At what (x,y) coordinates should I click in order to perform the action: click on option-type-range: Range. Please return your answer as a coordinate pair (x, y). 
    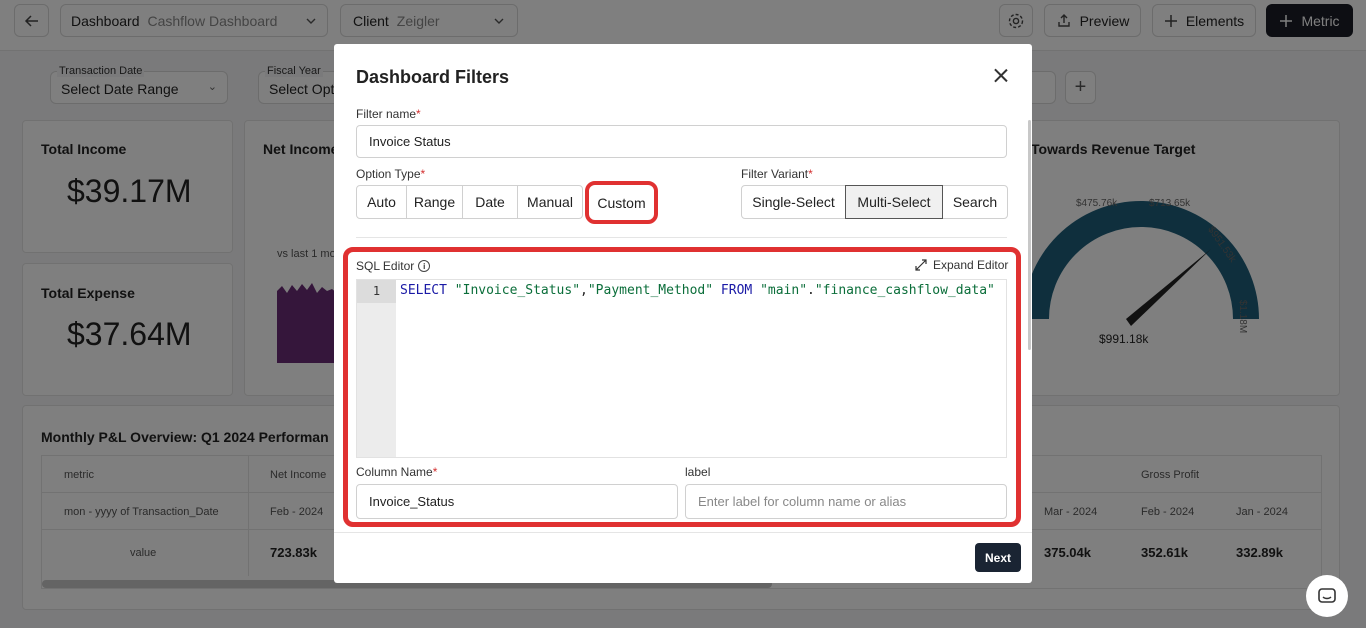
    Looking at the image, I should click on (434, 202).